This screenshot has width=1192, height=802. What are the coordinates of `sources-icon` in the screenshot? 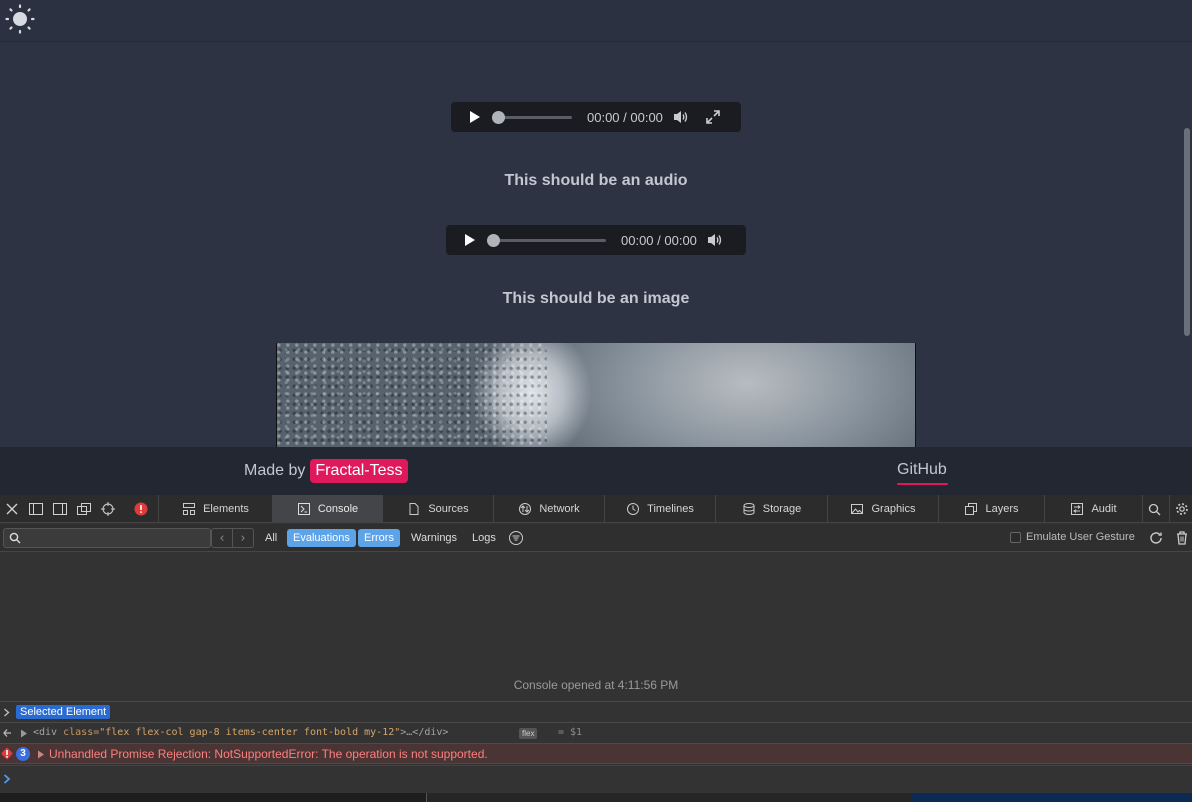 It's located at (414, 509).